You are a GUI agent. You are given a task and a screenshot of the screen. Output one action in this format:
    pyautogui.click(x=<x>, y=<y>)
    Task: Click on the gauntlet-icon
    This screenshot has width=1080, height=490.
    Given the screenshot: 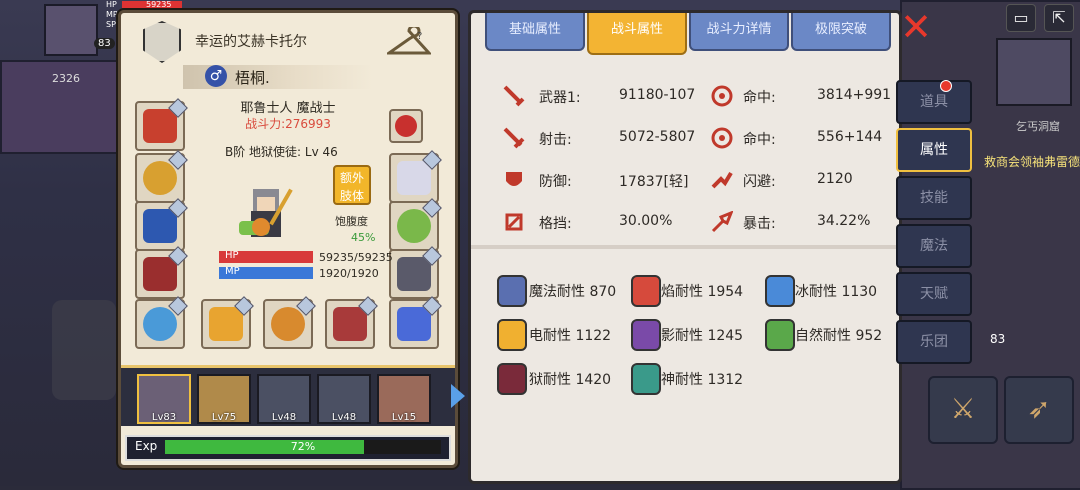 What is the action you would take?
    pyautogui.click(x=160, y=274)
    